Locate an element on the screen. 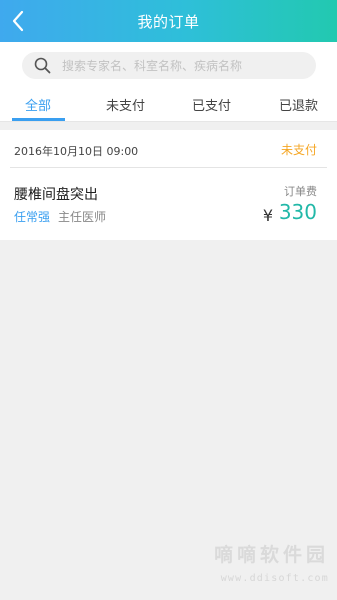  search-bar is located at coordinates (168, 65).